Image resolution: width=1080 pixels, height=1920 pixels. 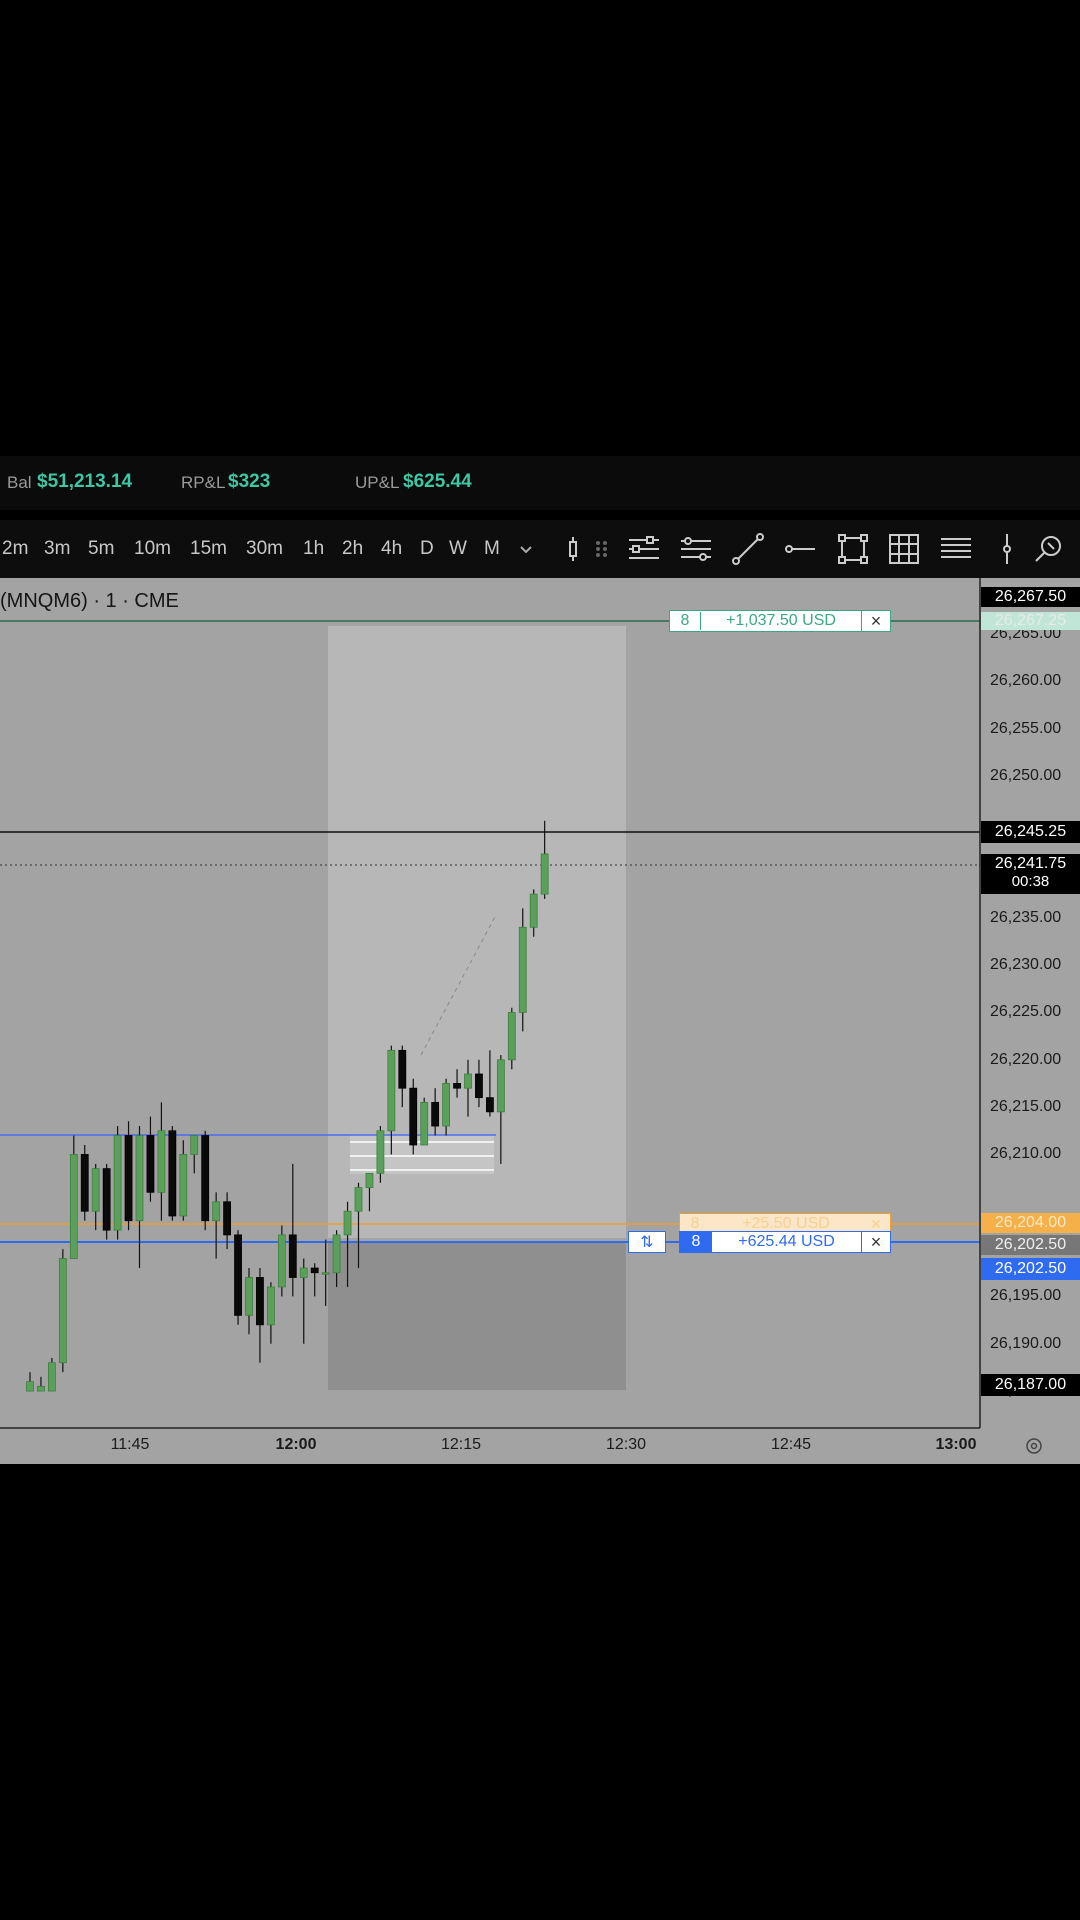 What do you see at coordinates (313, 549) in the screenshot?
I see `timeframe-1h: 1h` at bounding box center [313, 549].